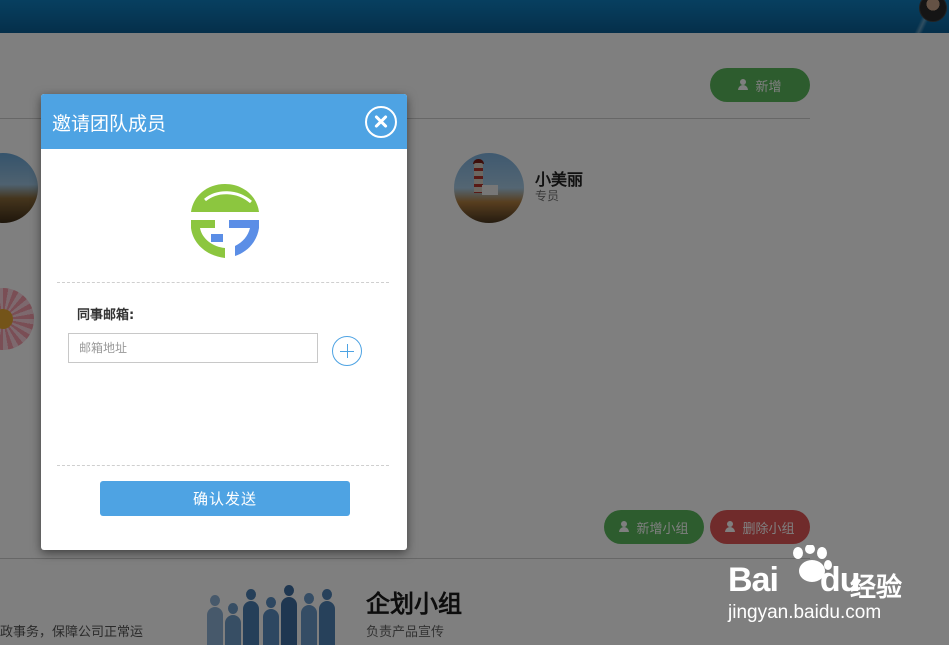 This screenshot has height=645, width=949. Describe the element at coordinates (193, 348) in the screenshot. I see `email-field` at that location.